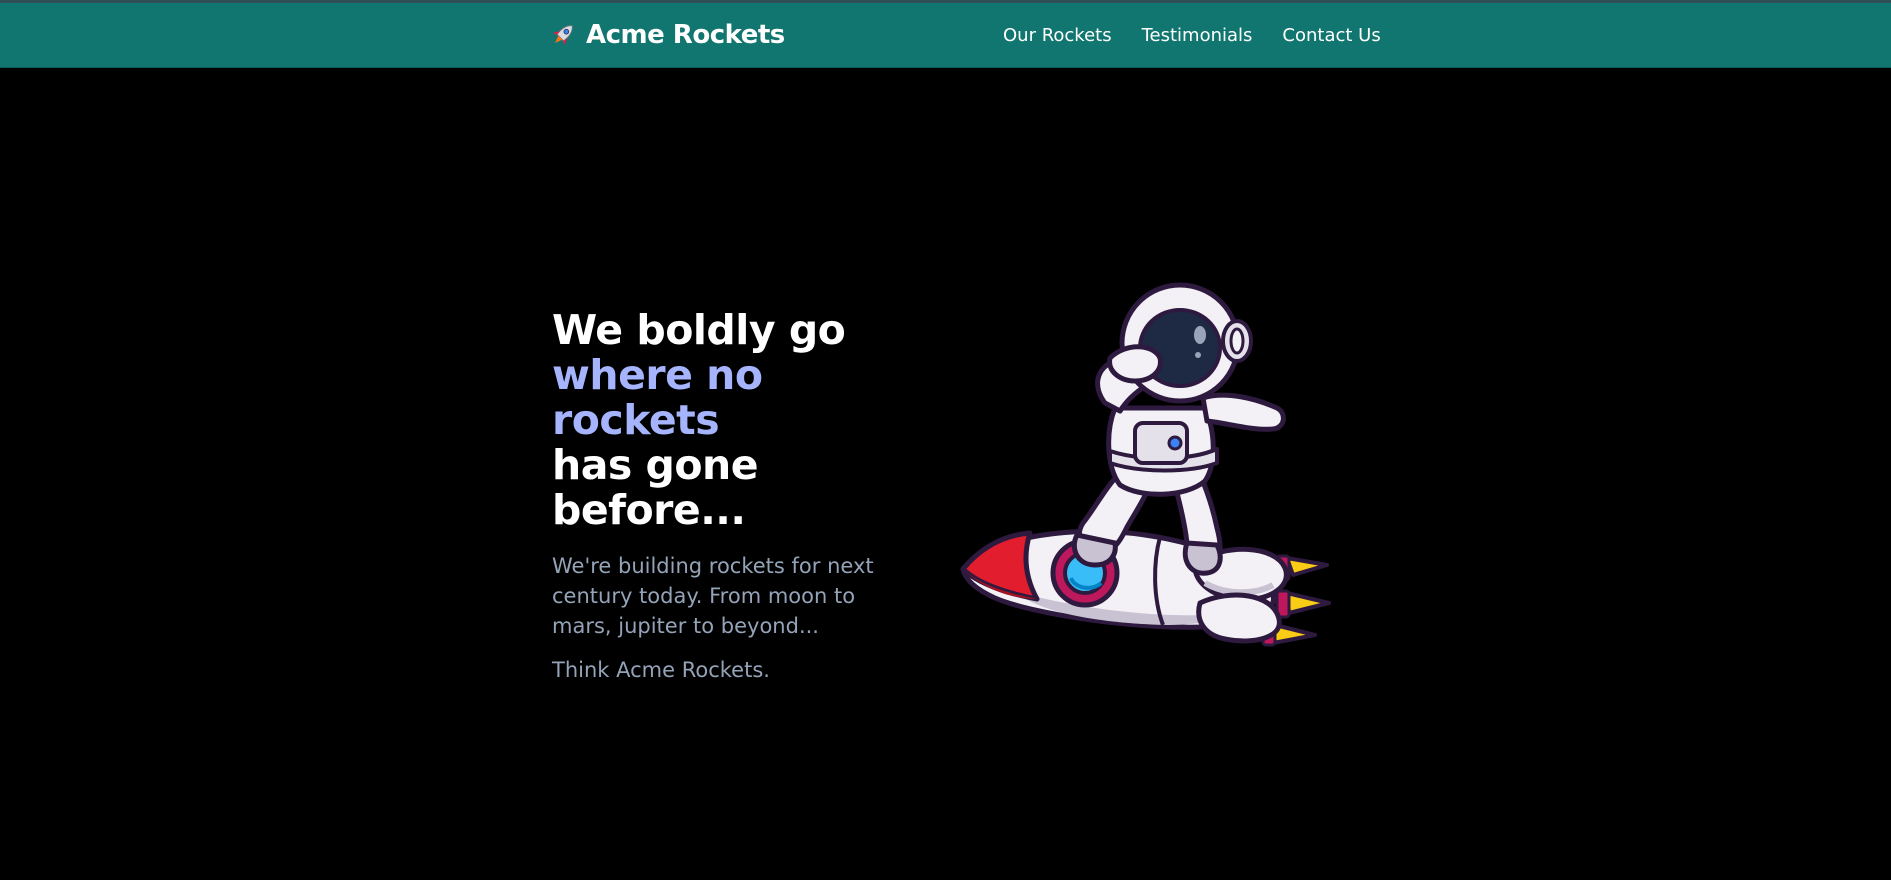 The height and width of the screenshot is (880, 1891). Describe the element at coordinates (661, 670) in the screenshot. I see `hero-tagline: Think Acme Rockets.` at that location.